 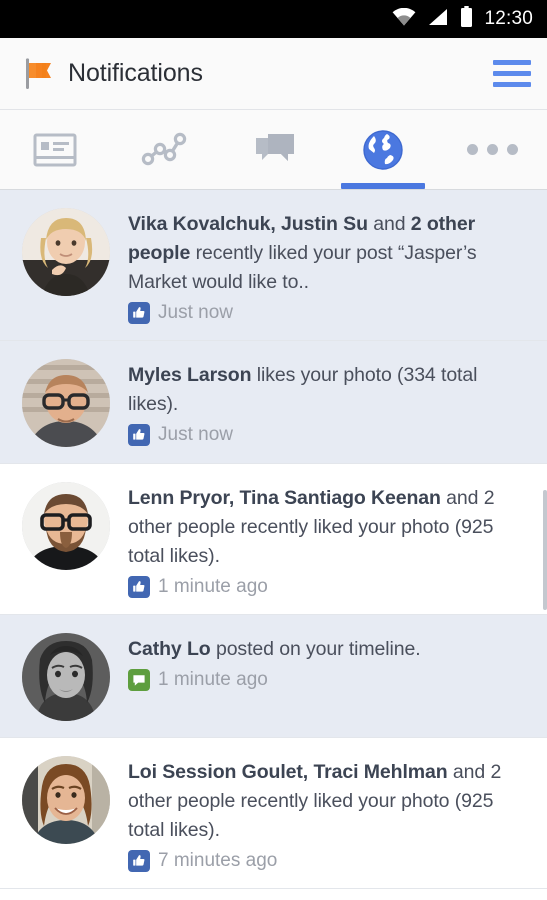 I want to click on news-feed-icon, so click(x=55, y=149).